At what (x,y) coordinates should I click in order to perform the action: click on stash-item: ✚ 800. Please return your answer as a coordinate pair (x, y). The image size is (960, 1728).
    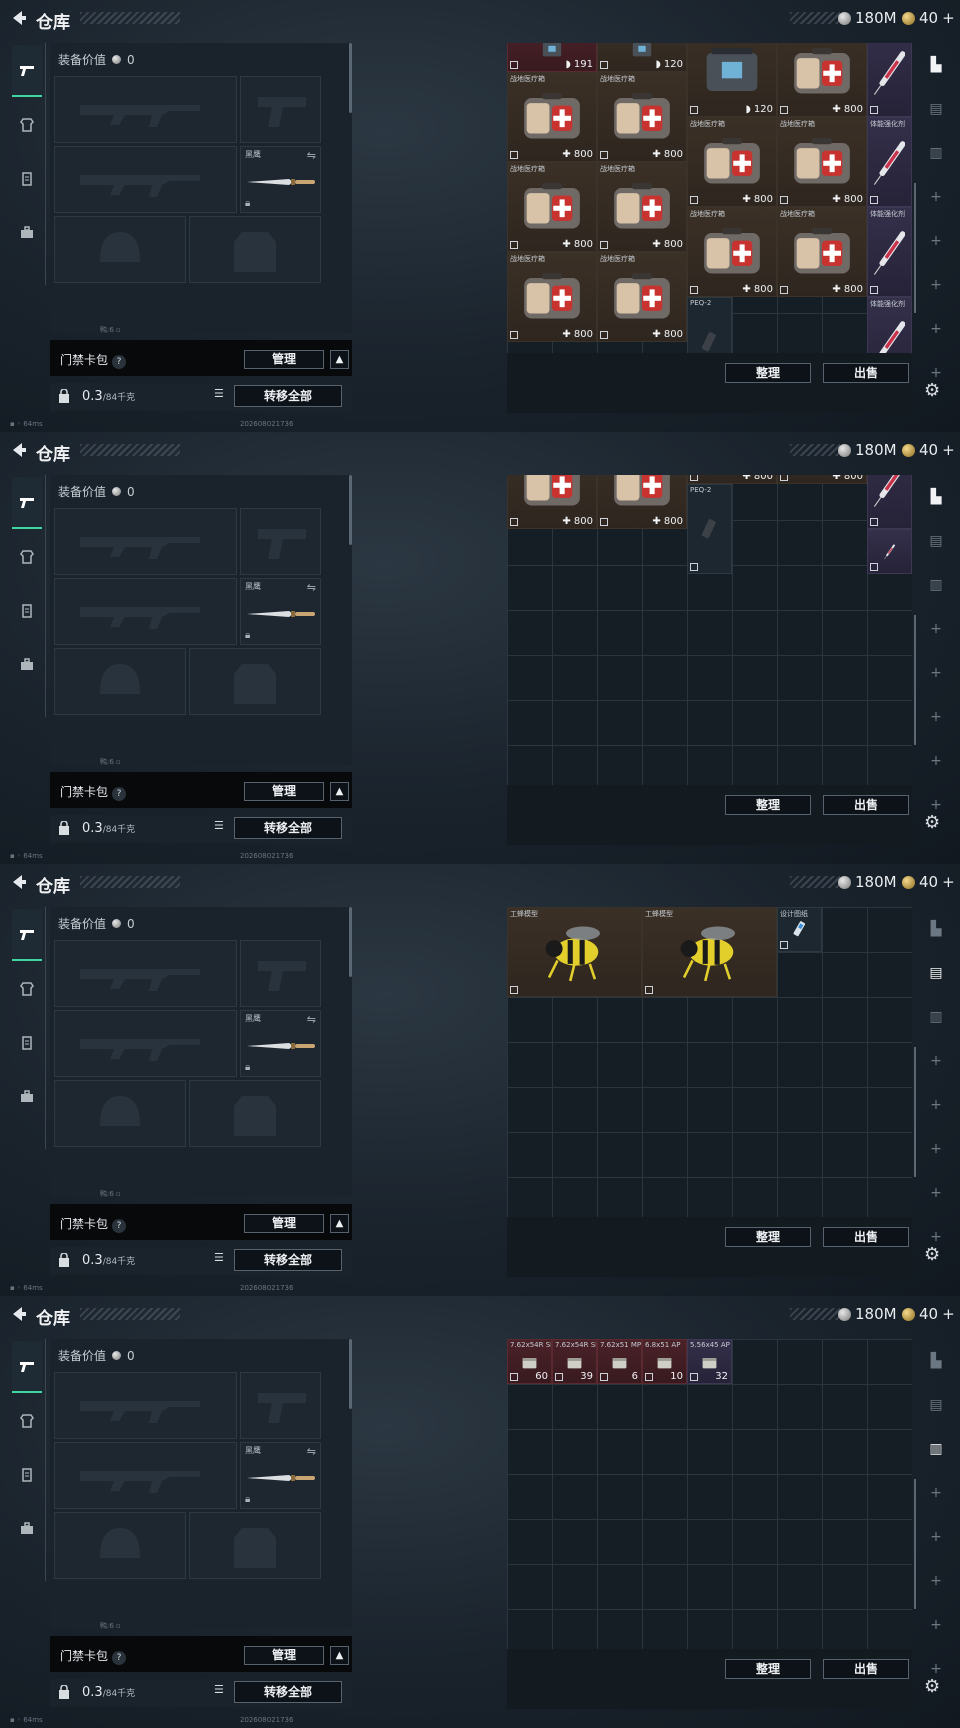
    Looking at the image, I should click on (822, 479).